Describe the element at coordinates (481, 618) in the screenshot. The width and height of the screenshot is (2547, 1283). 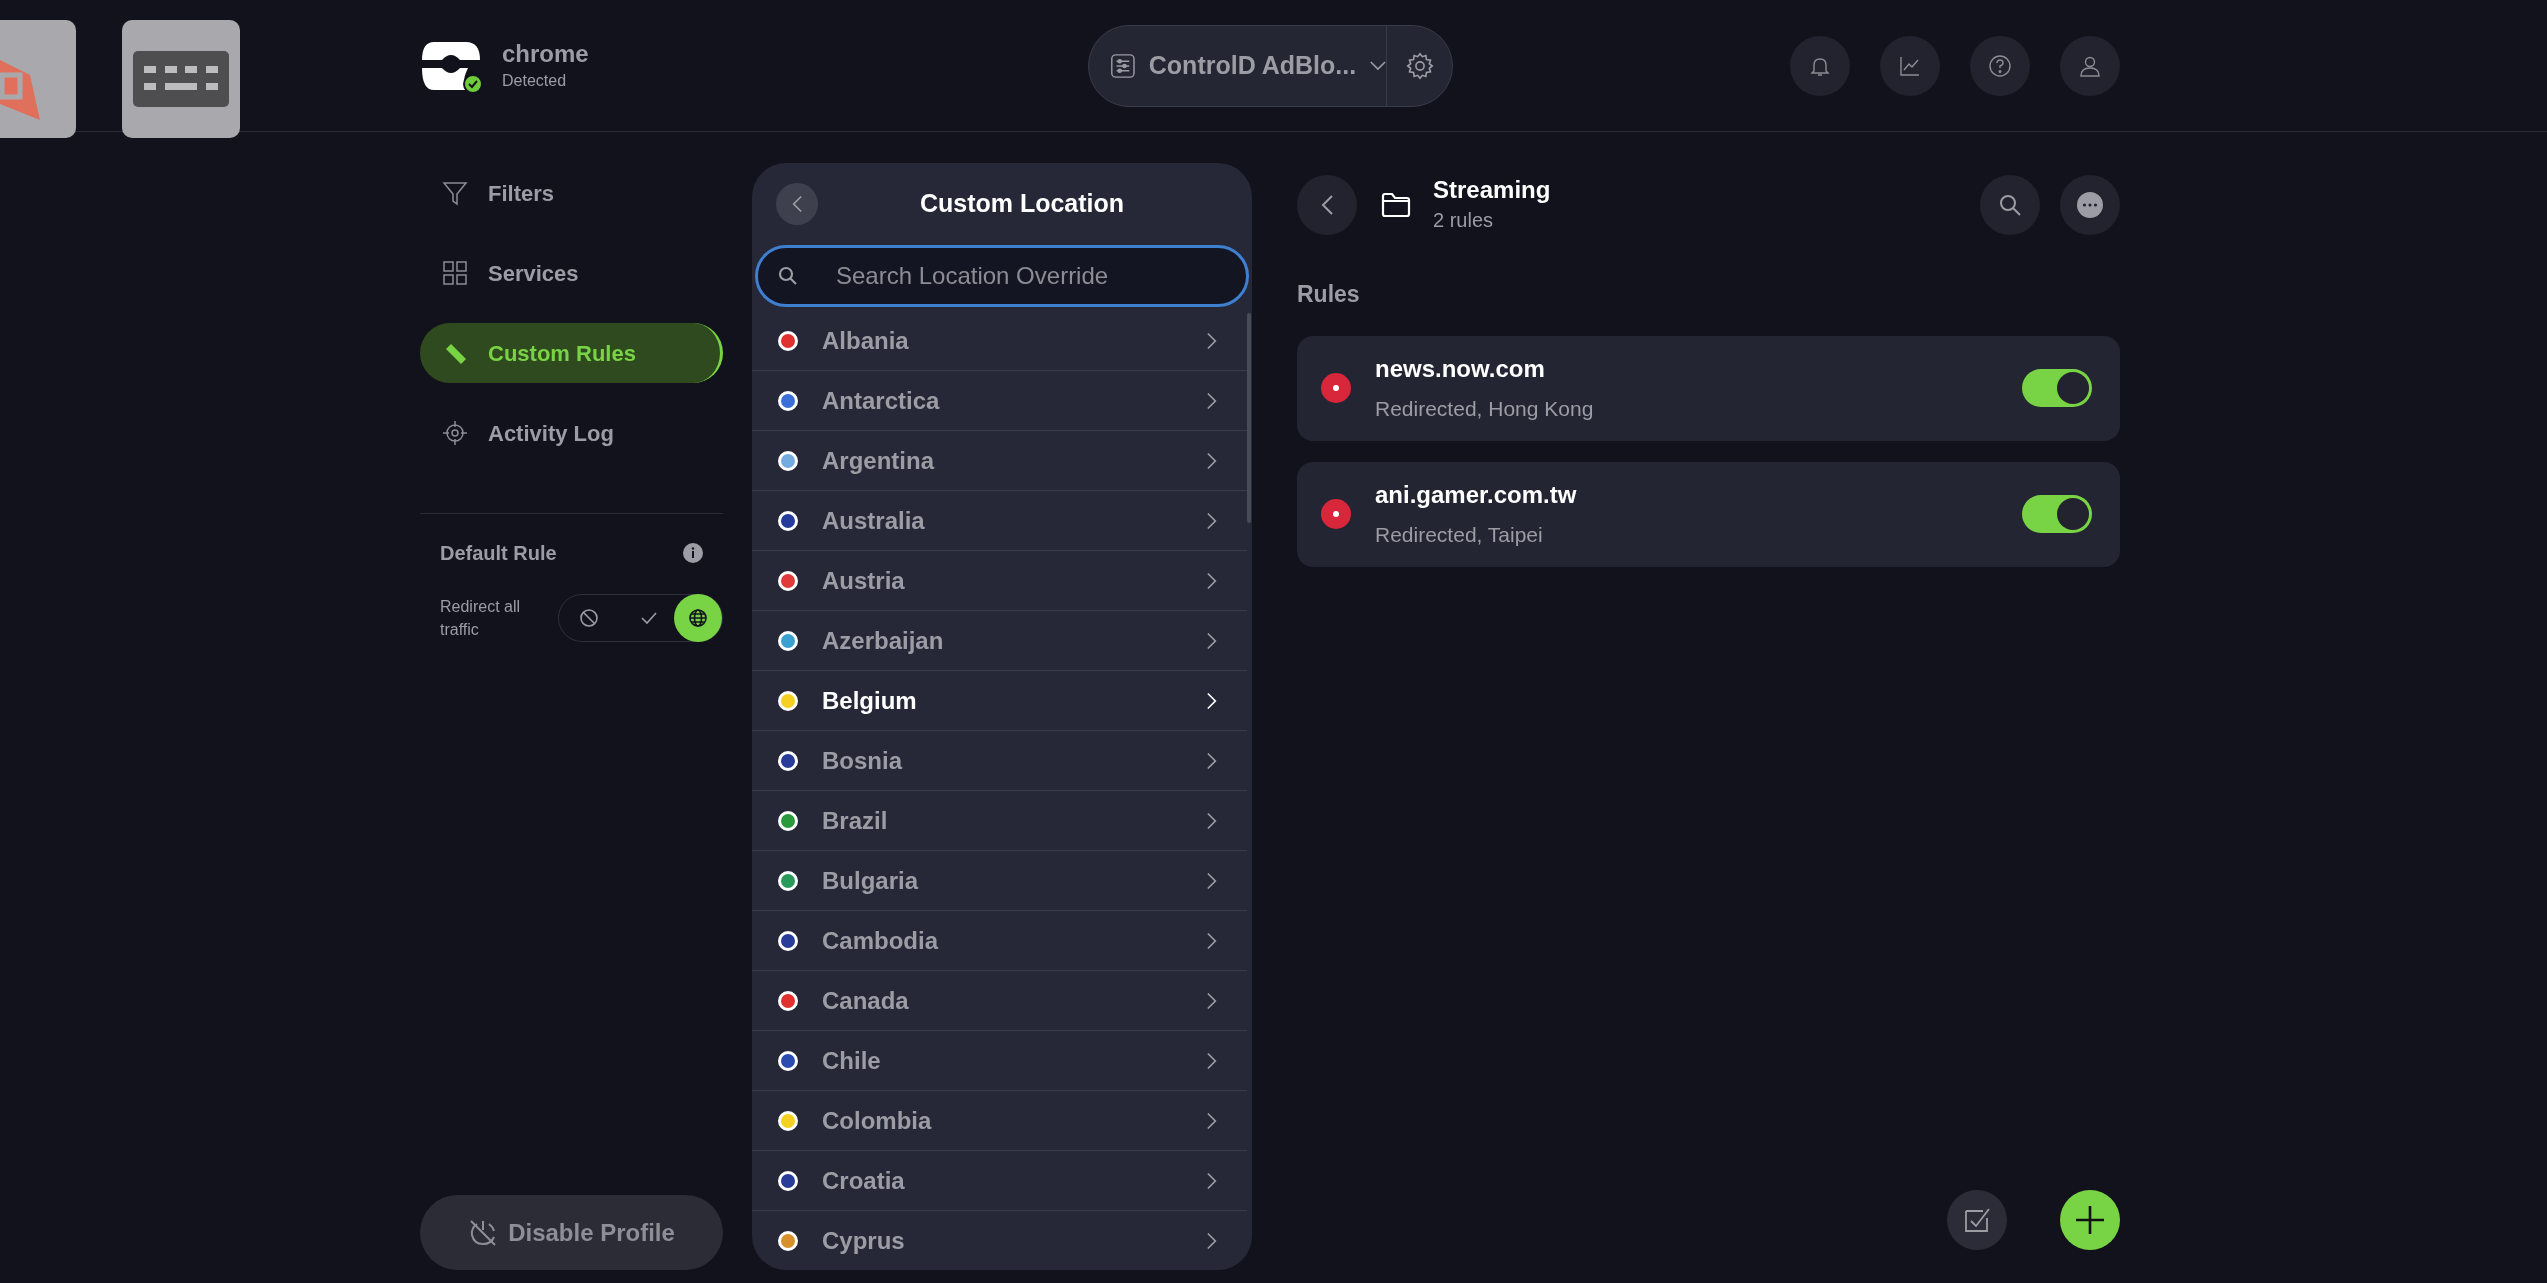
I see `default-rule-label: Redirect all traffic` at that location.